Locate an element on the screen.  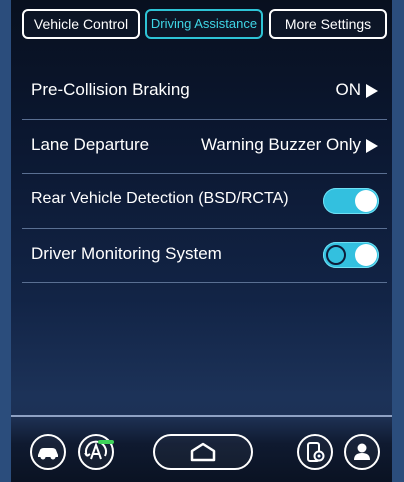
user-icon is located at coordinates (362, 451).